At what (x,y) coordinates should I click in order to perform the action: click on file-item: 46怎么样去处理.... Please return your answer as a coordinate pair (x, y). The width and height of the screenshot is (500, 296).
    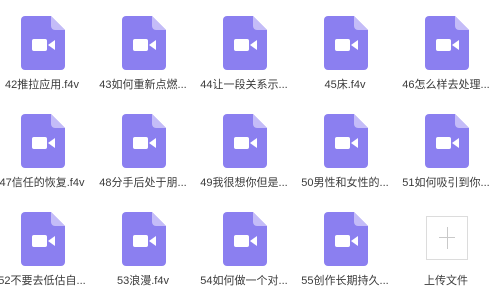
    Looking at the image, I should click on (446, 61).